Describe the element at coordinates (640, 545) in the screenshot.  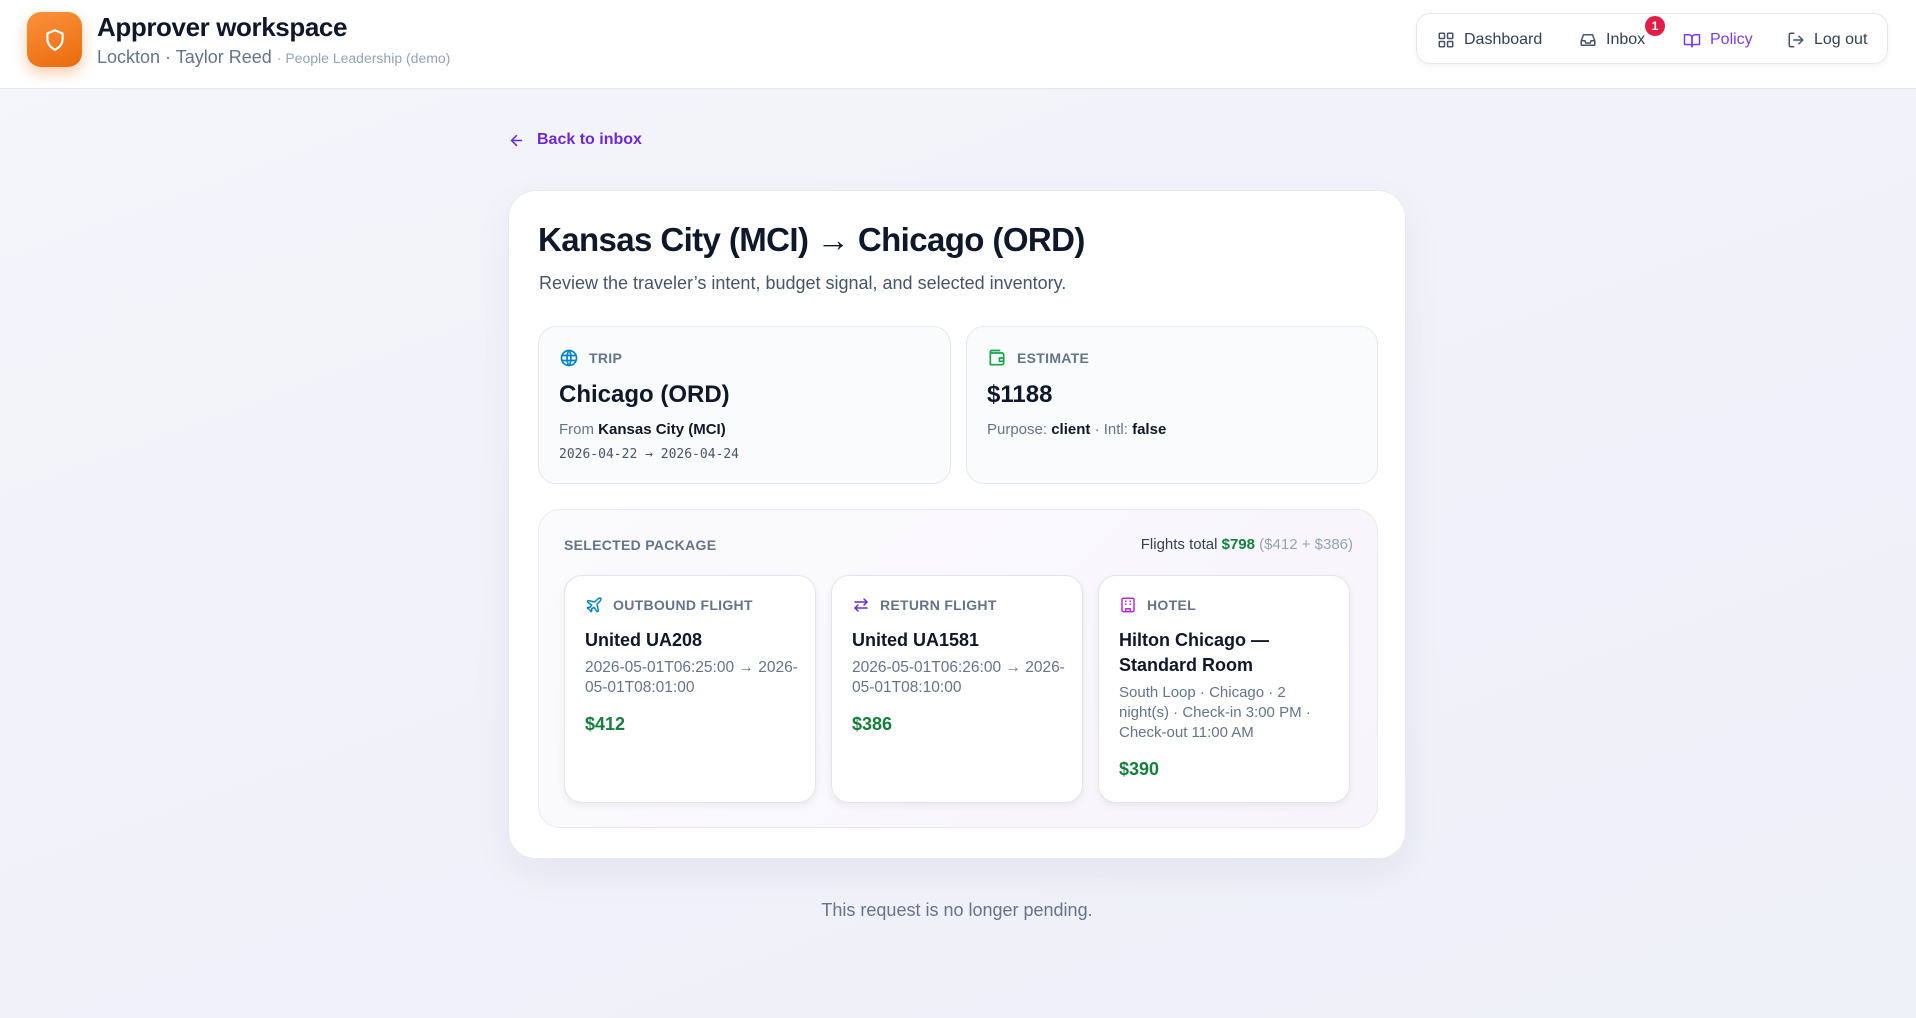
I see `package-label: SELECTED PACKAGE` at that location.